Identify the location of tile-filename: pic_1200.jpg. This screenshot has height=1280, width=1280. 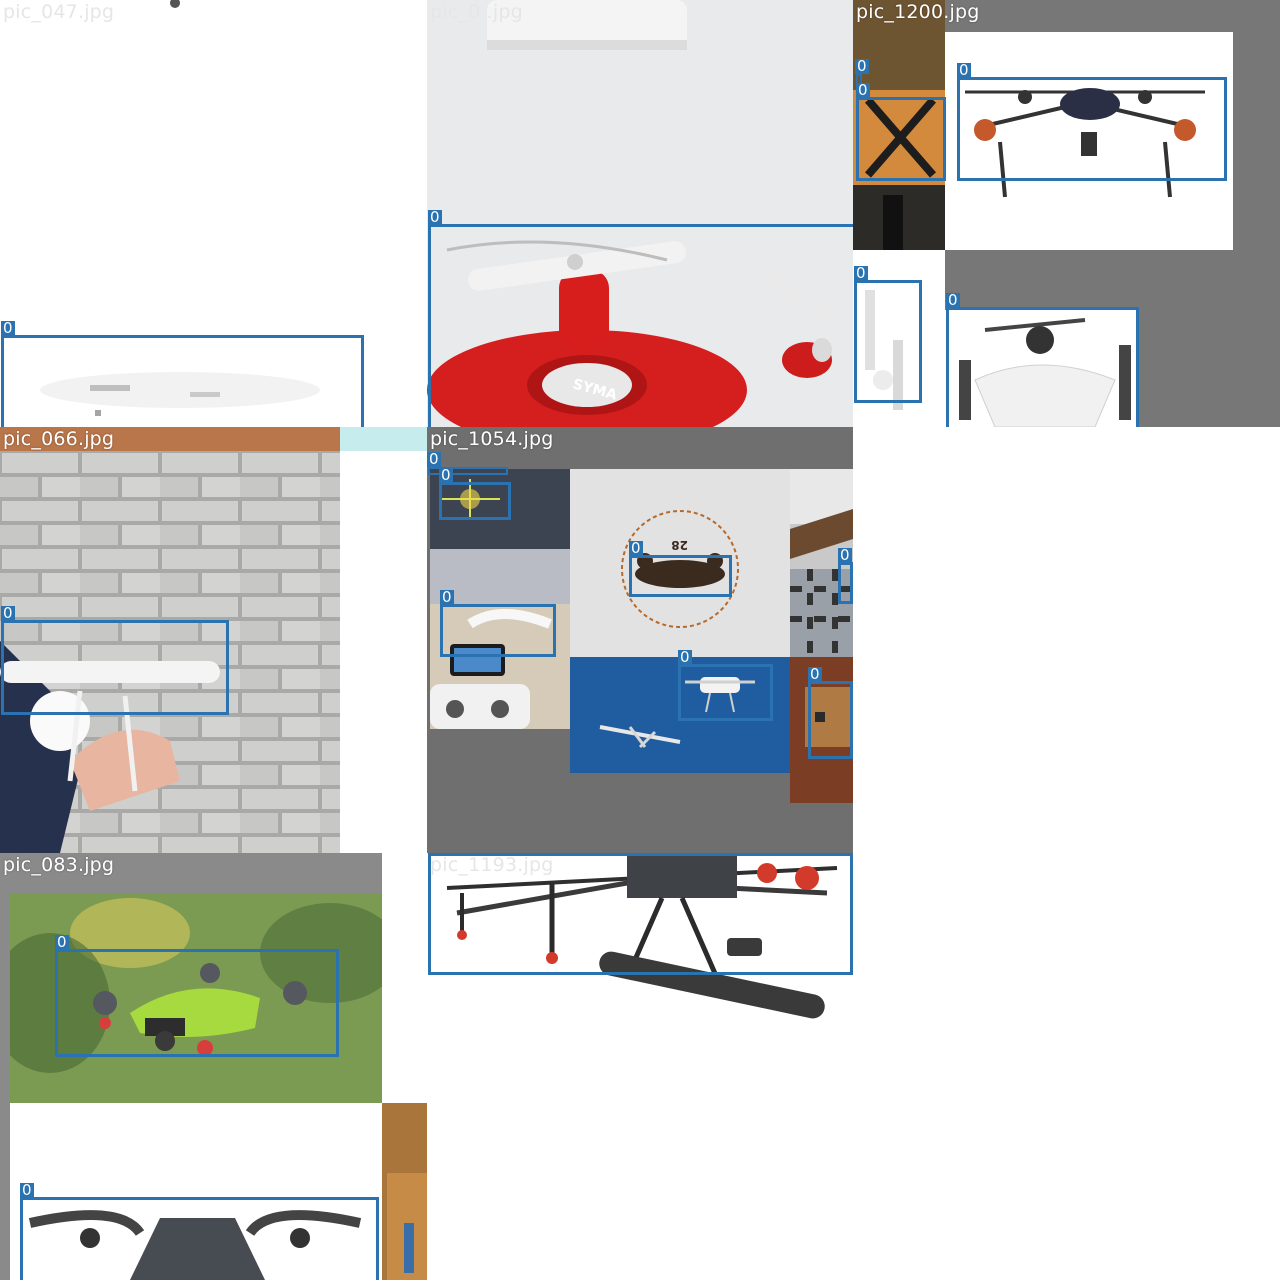
(918, 12).